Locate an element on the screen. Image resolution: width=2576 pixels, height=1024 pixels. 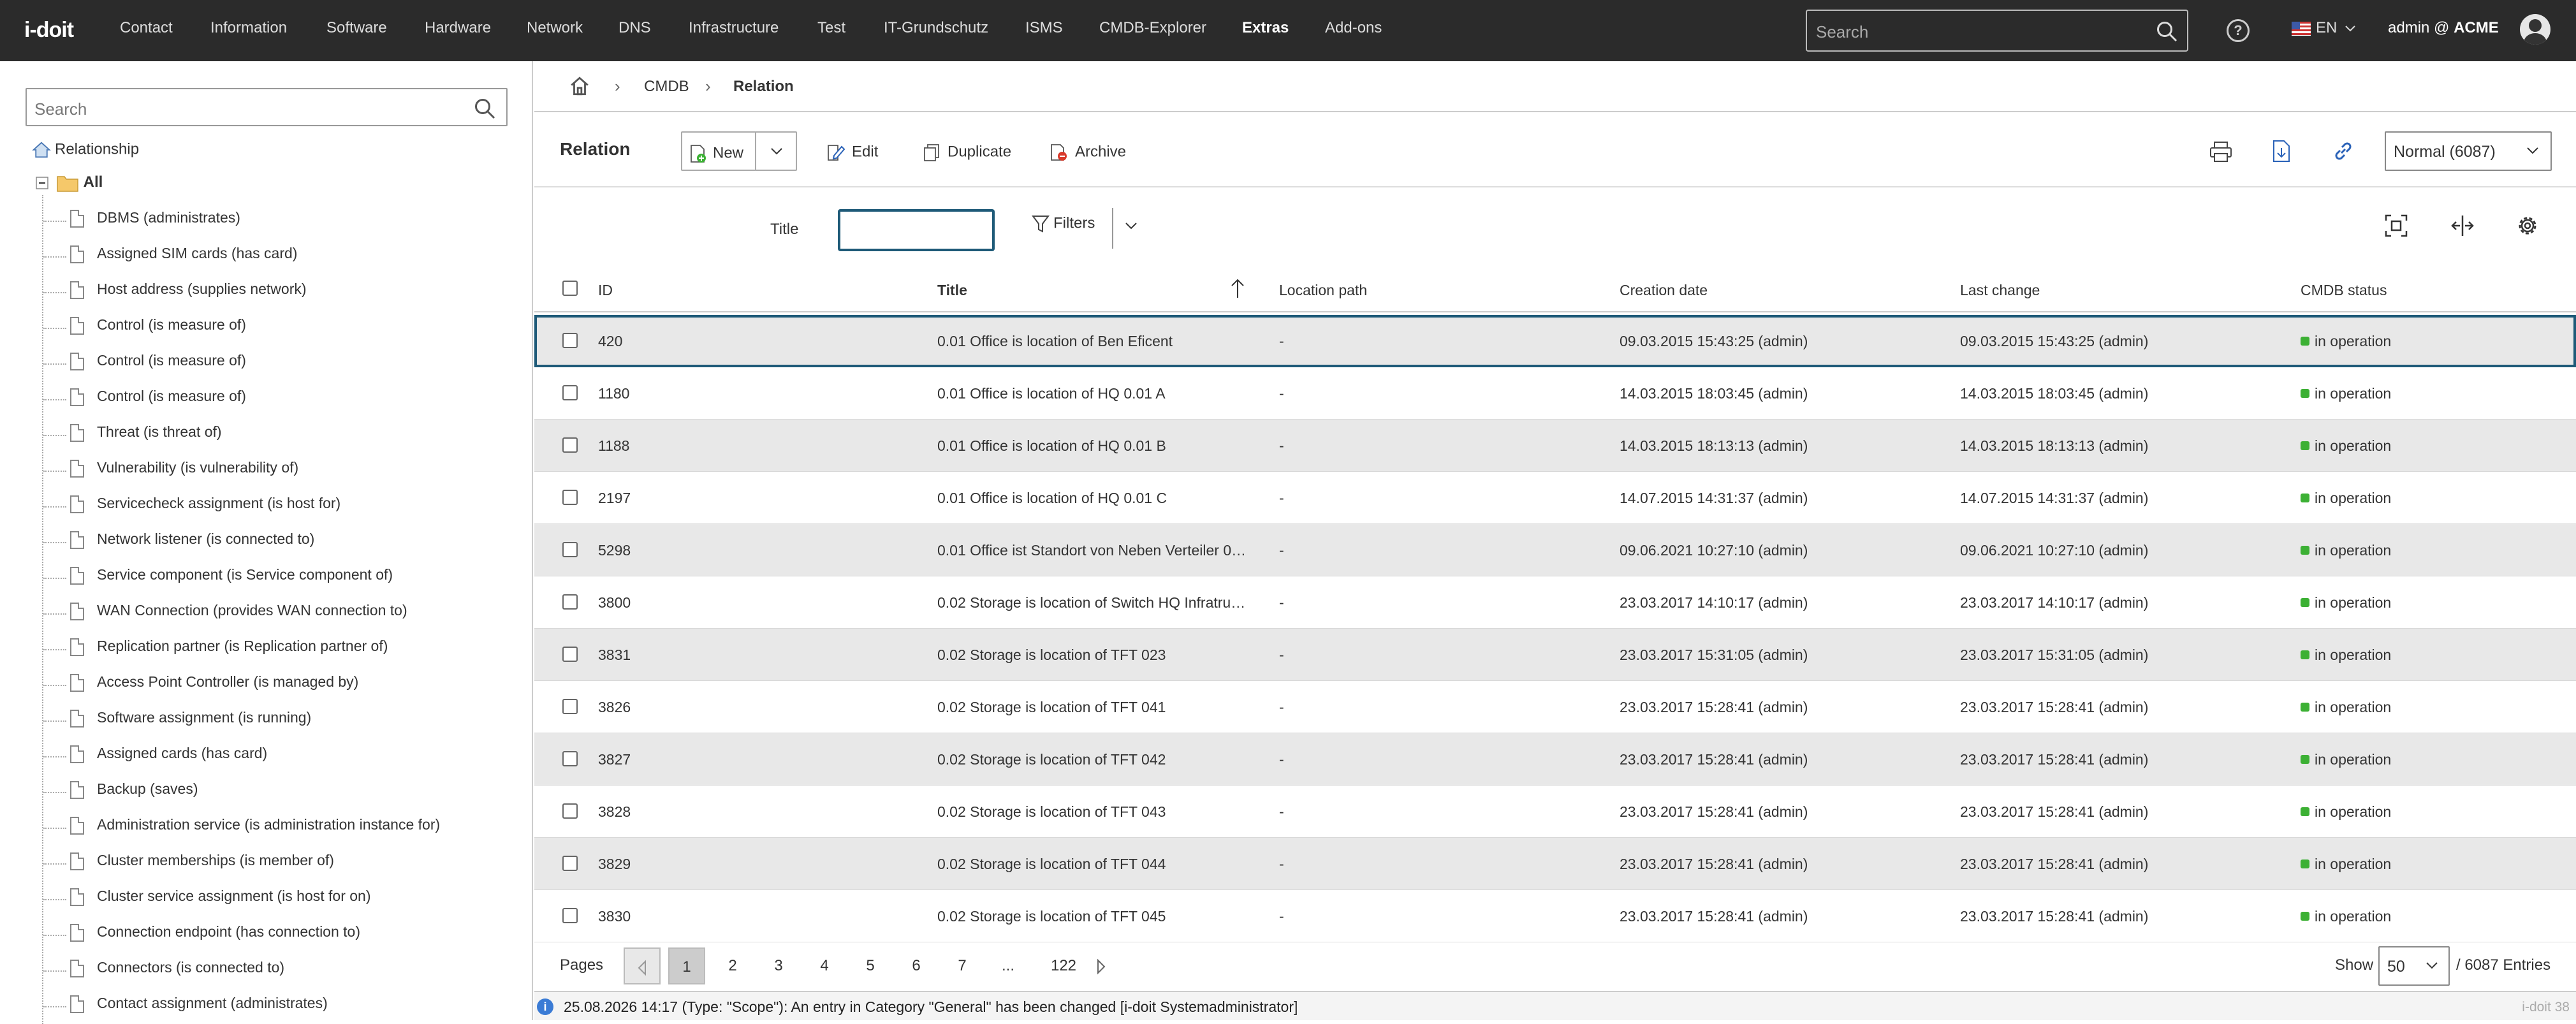
cell-title: 0.02 Storage is location of TFT 041 is located at coordinates (1051, 707).